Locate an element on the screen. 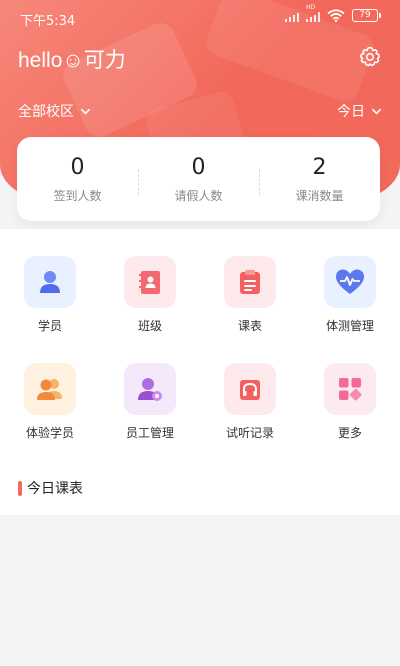 This screenshot has width=400, height=666. menu-item-trial-students: 体验学员 is located at coordinates (50, 402).